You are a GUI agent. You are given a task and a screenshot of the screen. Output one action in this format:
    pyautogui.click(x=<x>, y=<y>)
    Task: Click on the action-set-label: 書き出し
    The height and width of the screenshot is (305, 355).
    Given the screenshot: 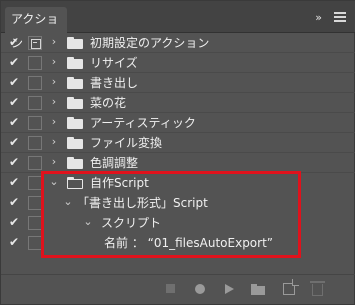 What is the action you would take?
    pyautogui.click(x=114, y=83)
    